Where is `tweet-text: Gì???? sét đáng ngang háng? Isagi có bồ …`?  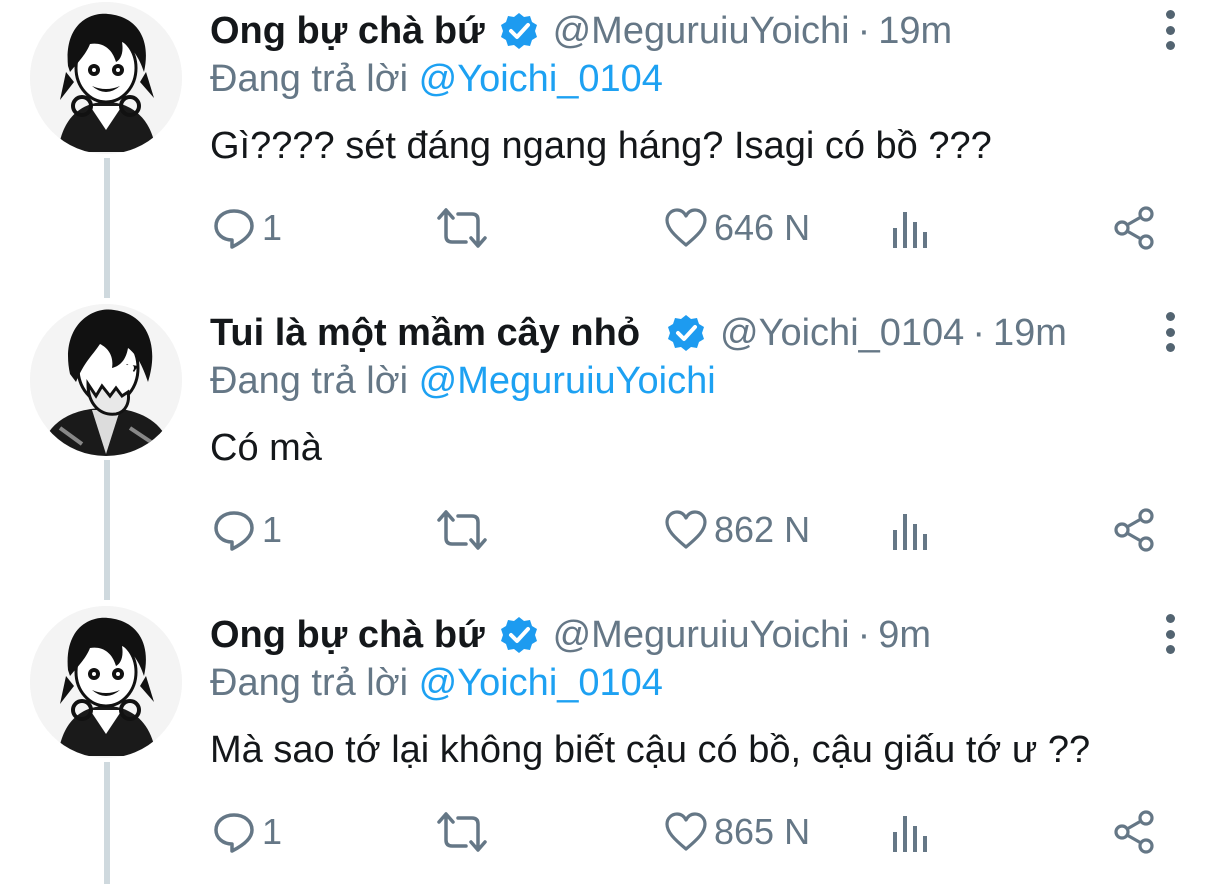
tweet-text: Gì???? sét đáng ngang háng? Isagi có bồ … is located at coordinates (601, 146).